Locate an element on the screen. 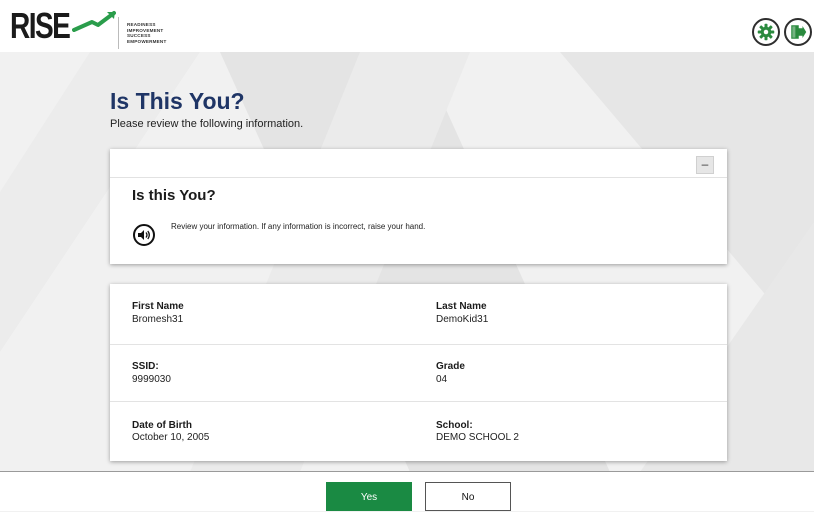  last-name-value: DemoKid31 is located at coordinates (462, 319).